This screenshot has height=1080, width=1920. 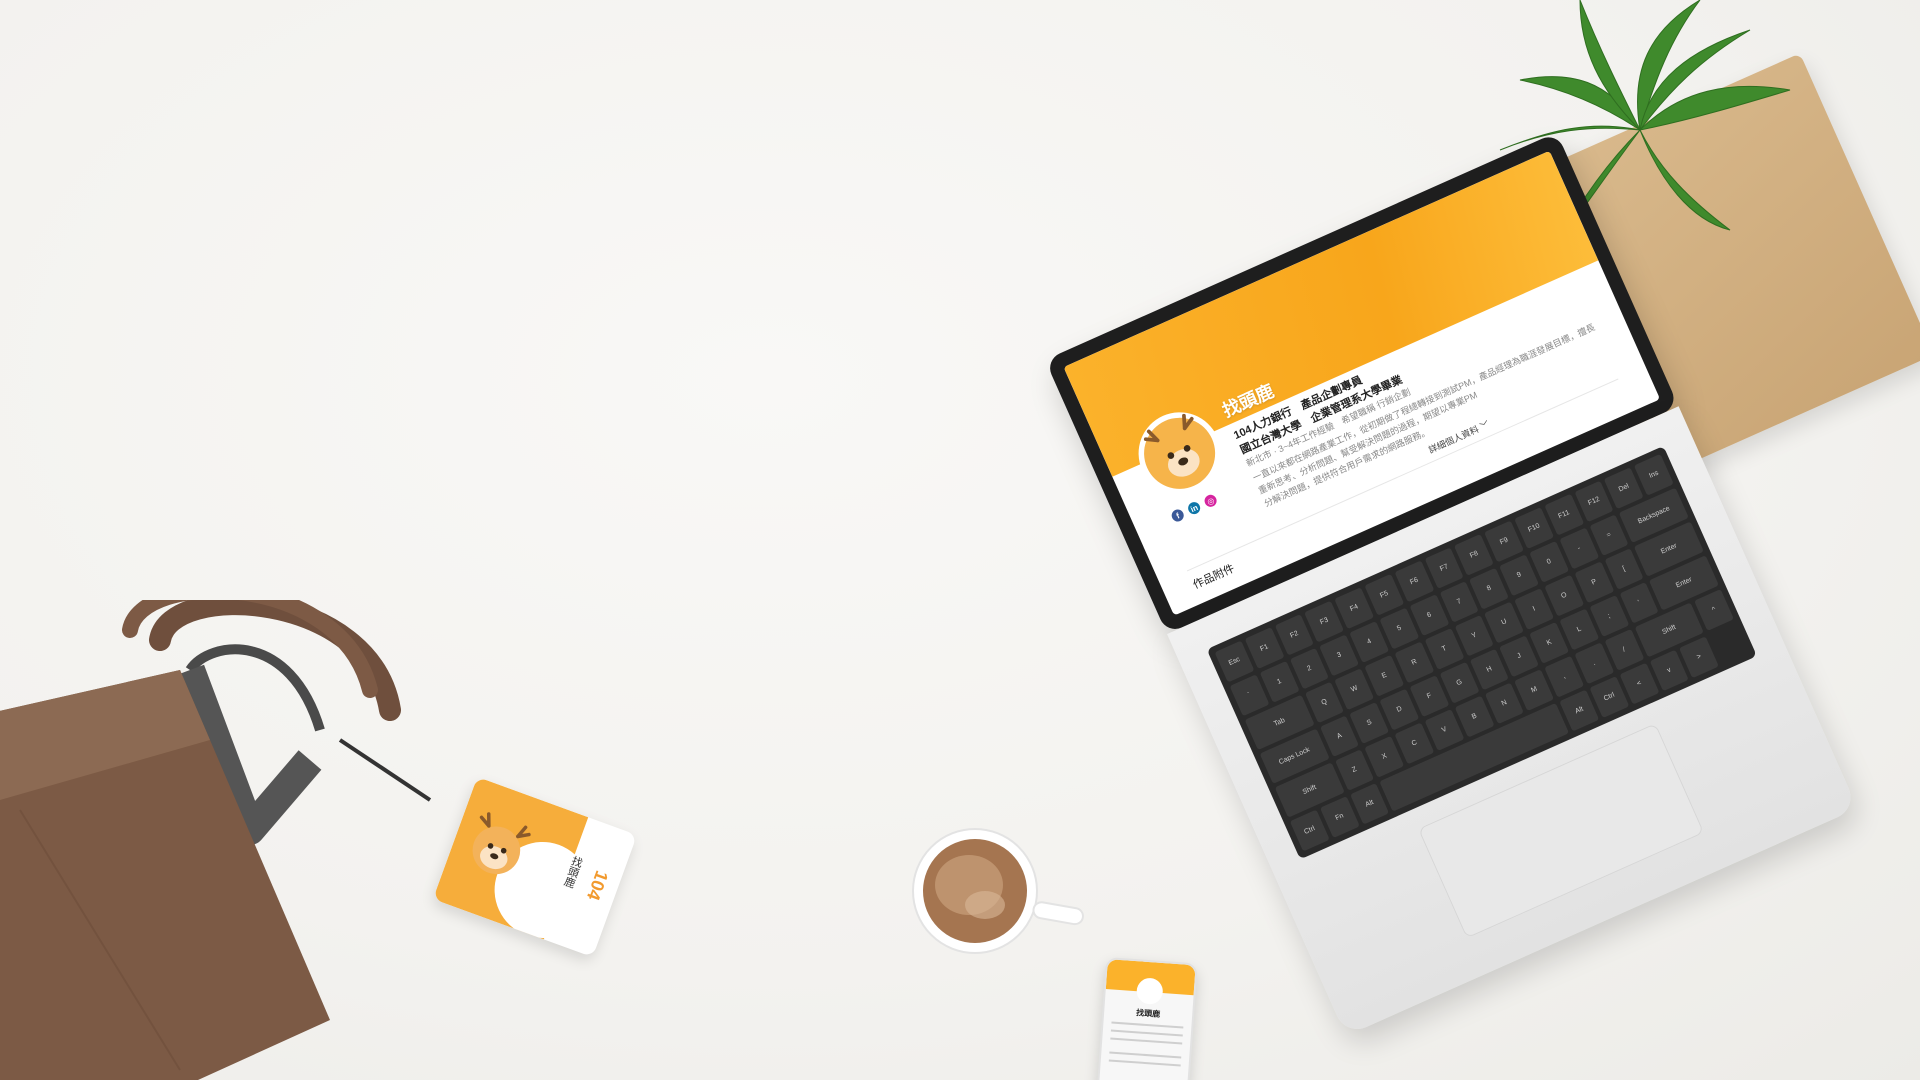 I want to click on smartphone: 找頭鹿, so click(x=1146, y=1018).